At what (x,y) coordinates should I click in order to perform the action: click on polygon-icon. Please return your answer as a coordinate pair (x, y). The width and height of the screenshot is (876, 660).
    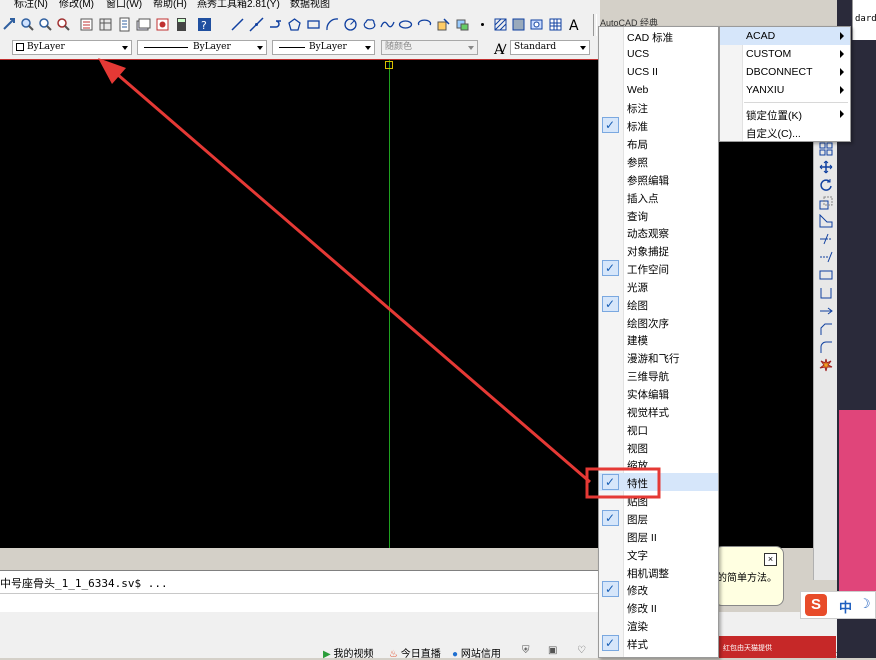
    Looking at the image, I should click on (294, 24).